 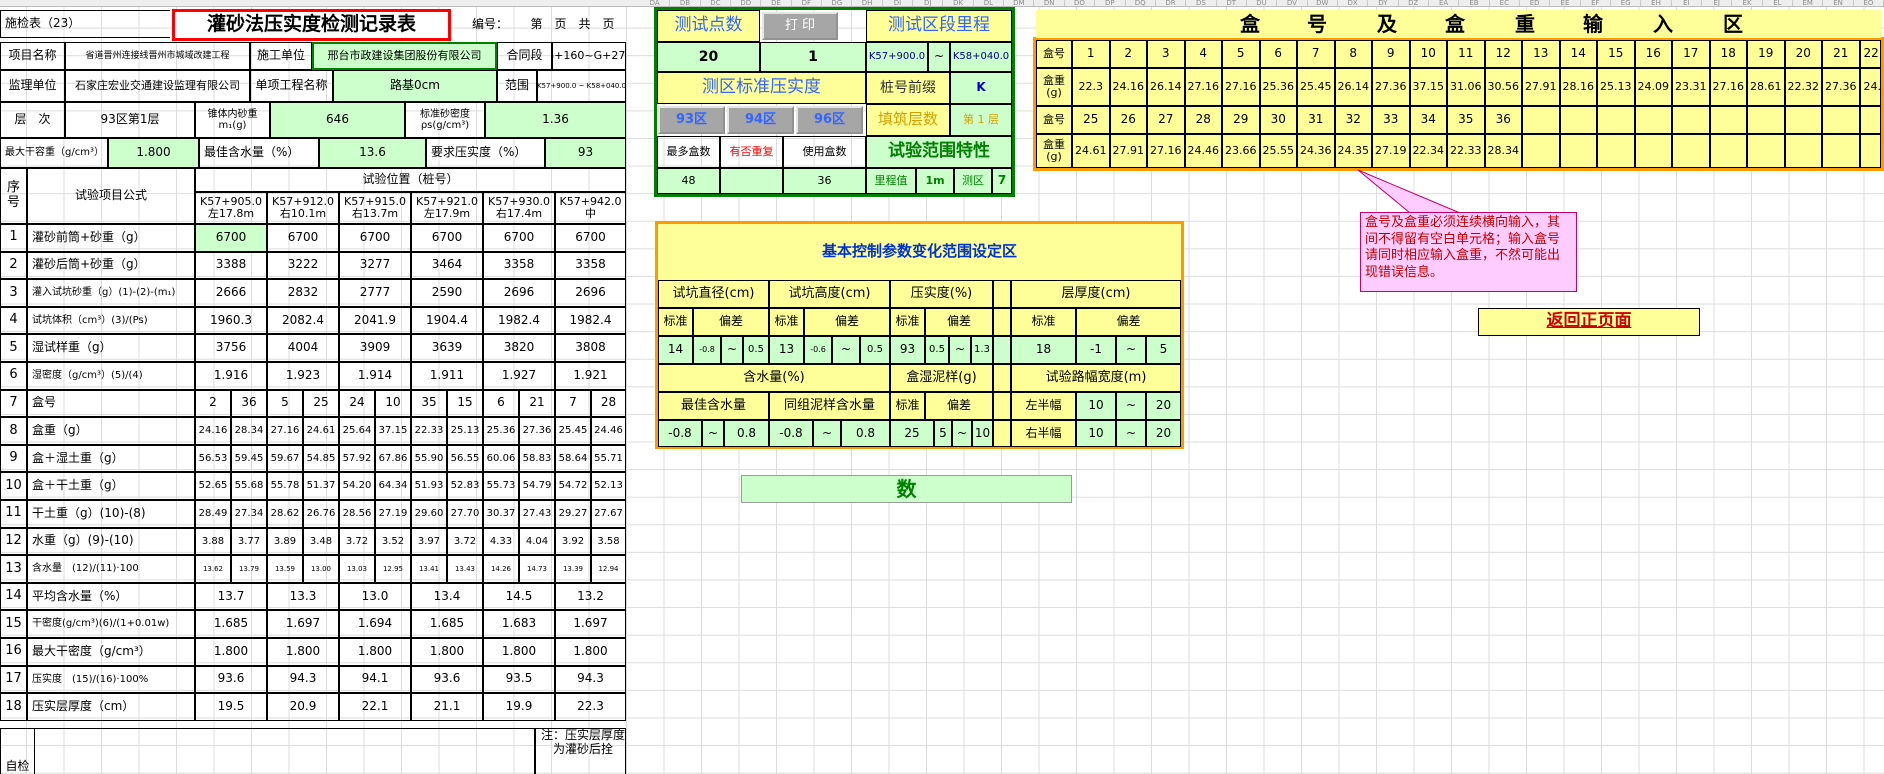 I want to click on zone-button: 96区, so click(x=829, y=120).